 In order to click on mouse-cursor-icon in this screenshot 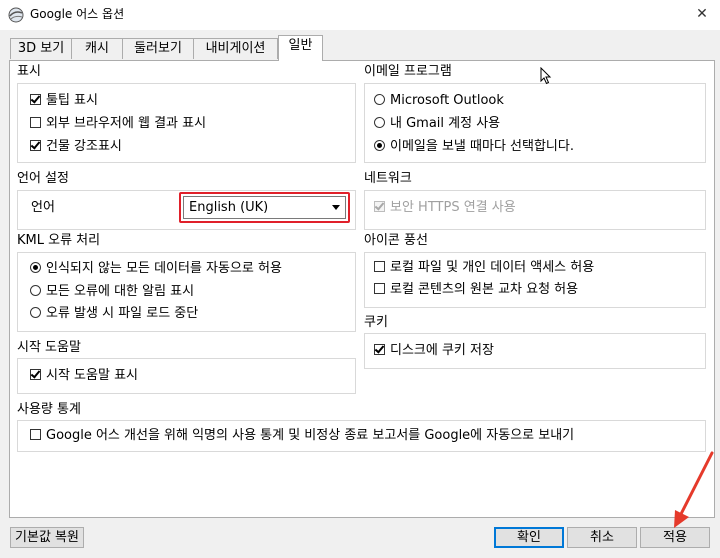, I will do `click(546, 76)`.